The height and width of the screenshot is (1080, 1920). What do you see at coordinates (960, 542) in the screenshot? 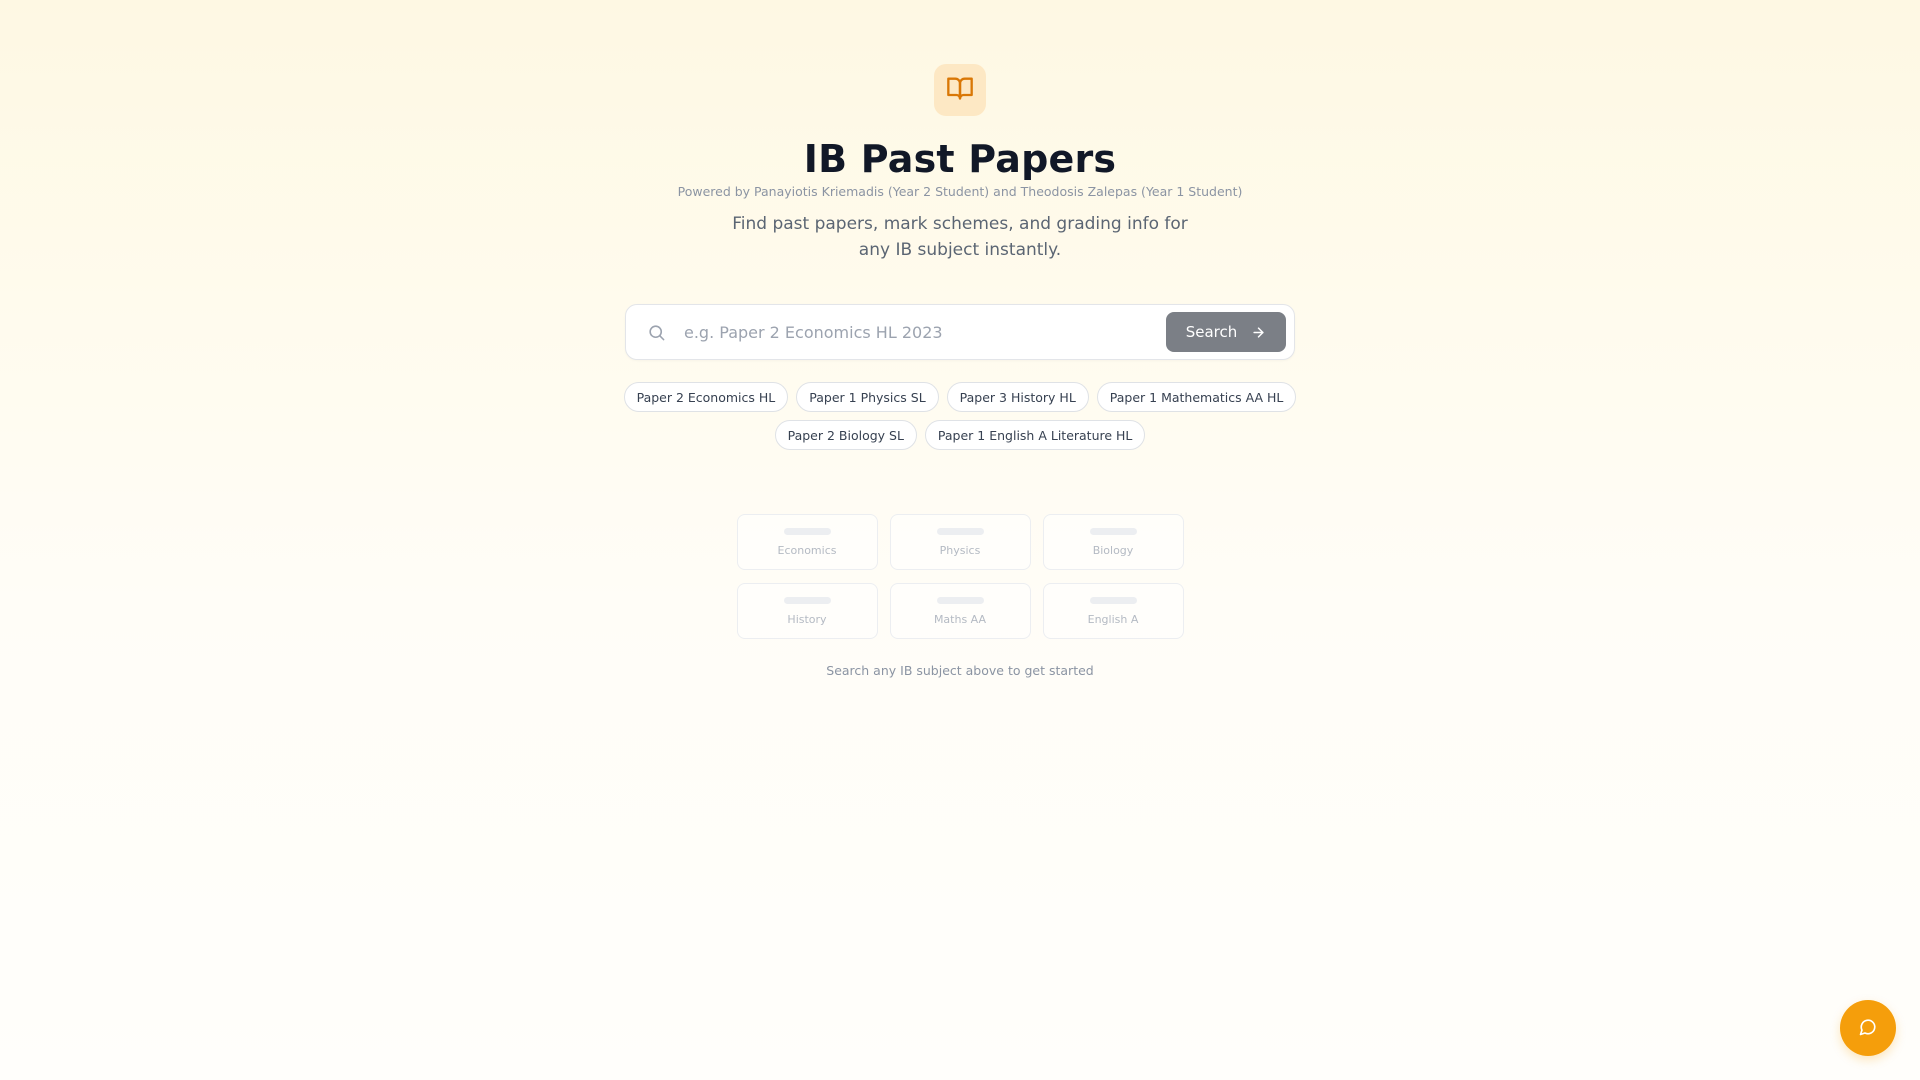
I see `subject-card-physics: Physics` at bounding box center [960, 542].